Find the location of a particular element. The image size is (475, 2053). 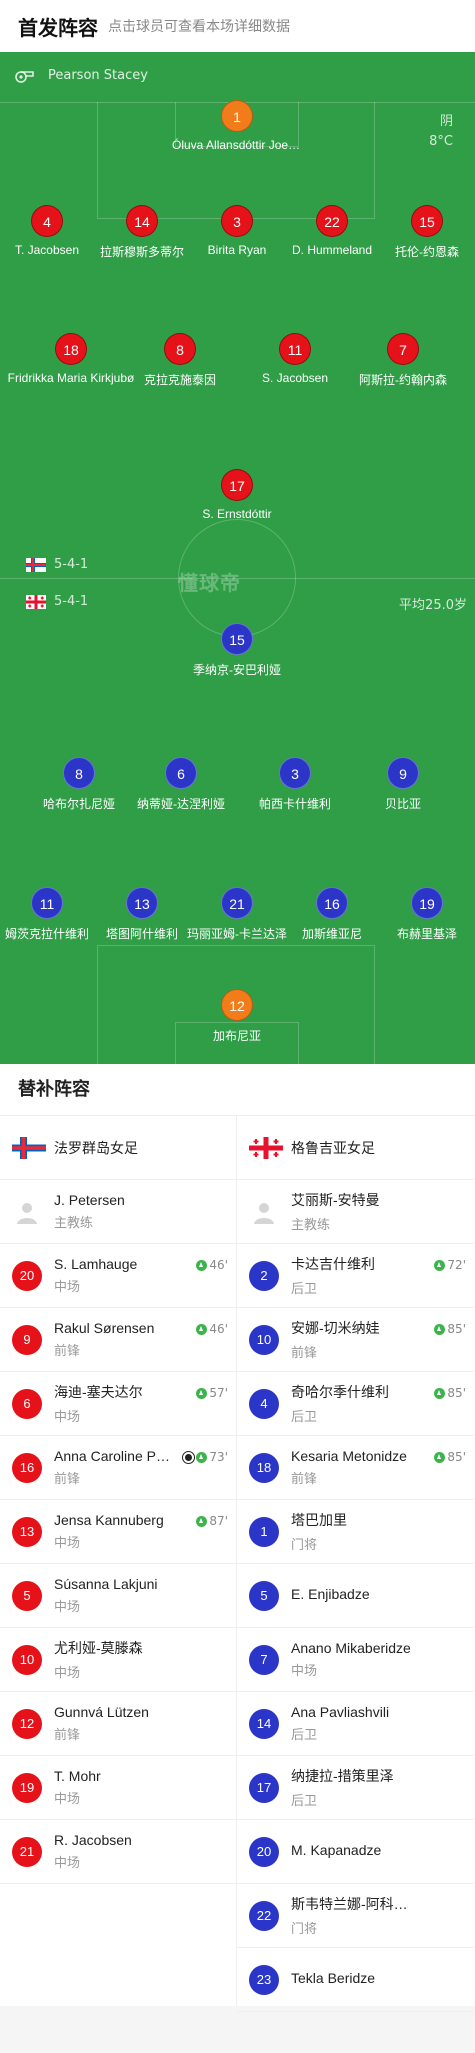

away-team-name: 格鲁吉亚女足 is located at coordinates (333, 1148).